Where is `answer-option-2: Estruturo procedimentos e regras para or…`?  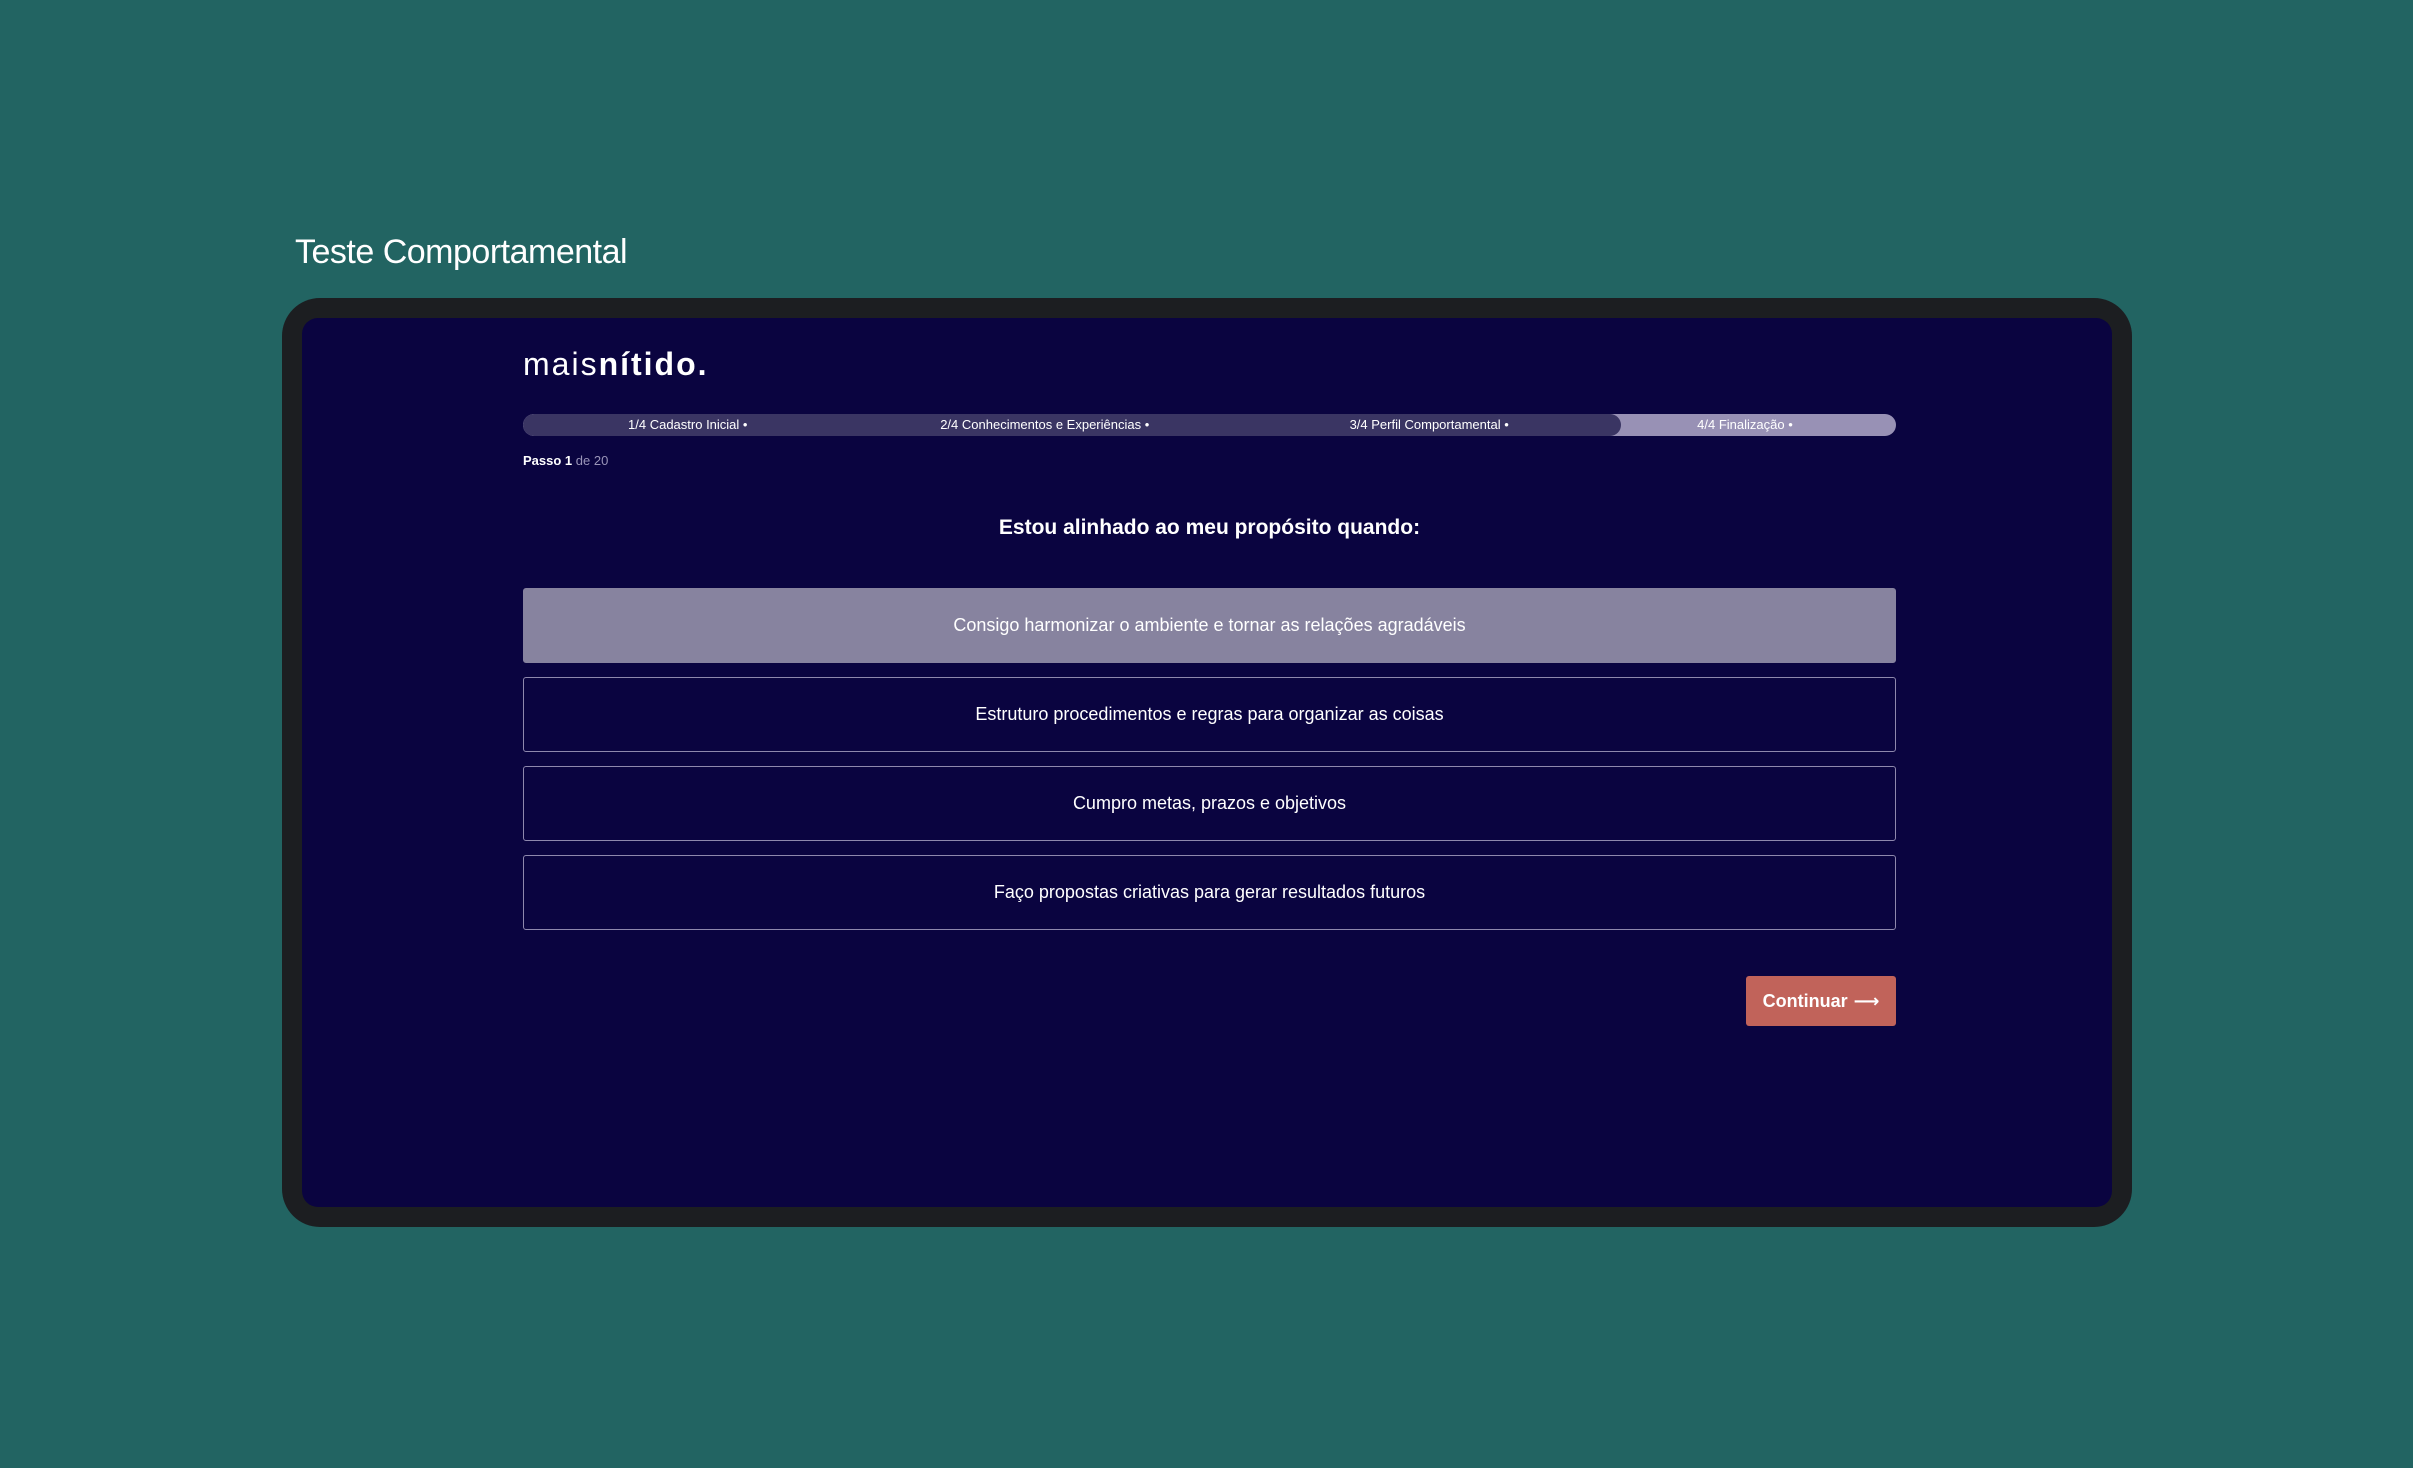
answer-option-2: Estruturo procedimentos e regras para or… is located at coordinates (1209, 714).